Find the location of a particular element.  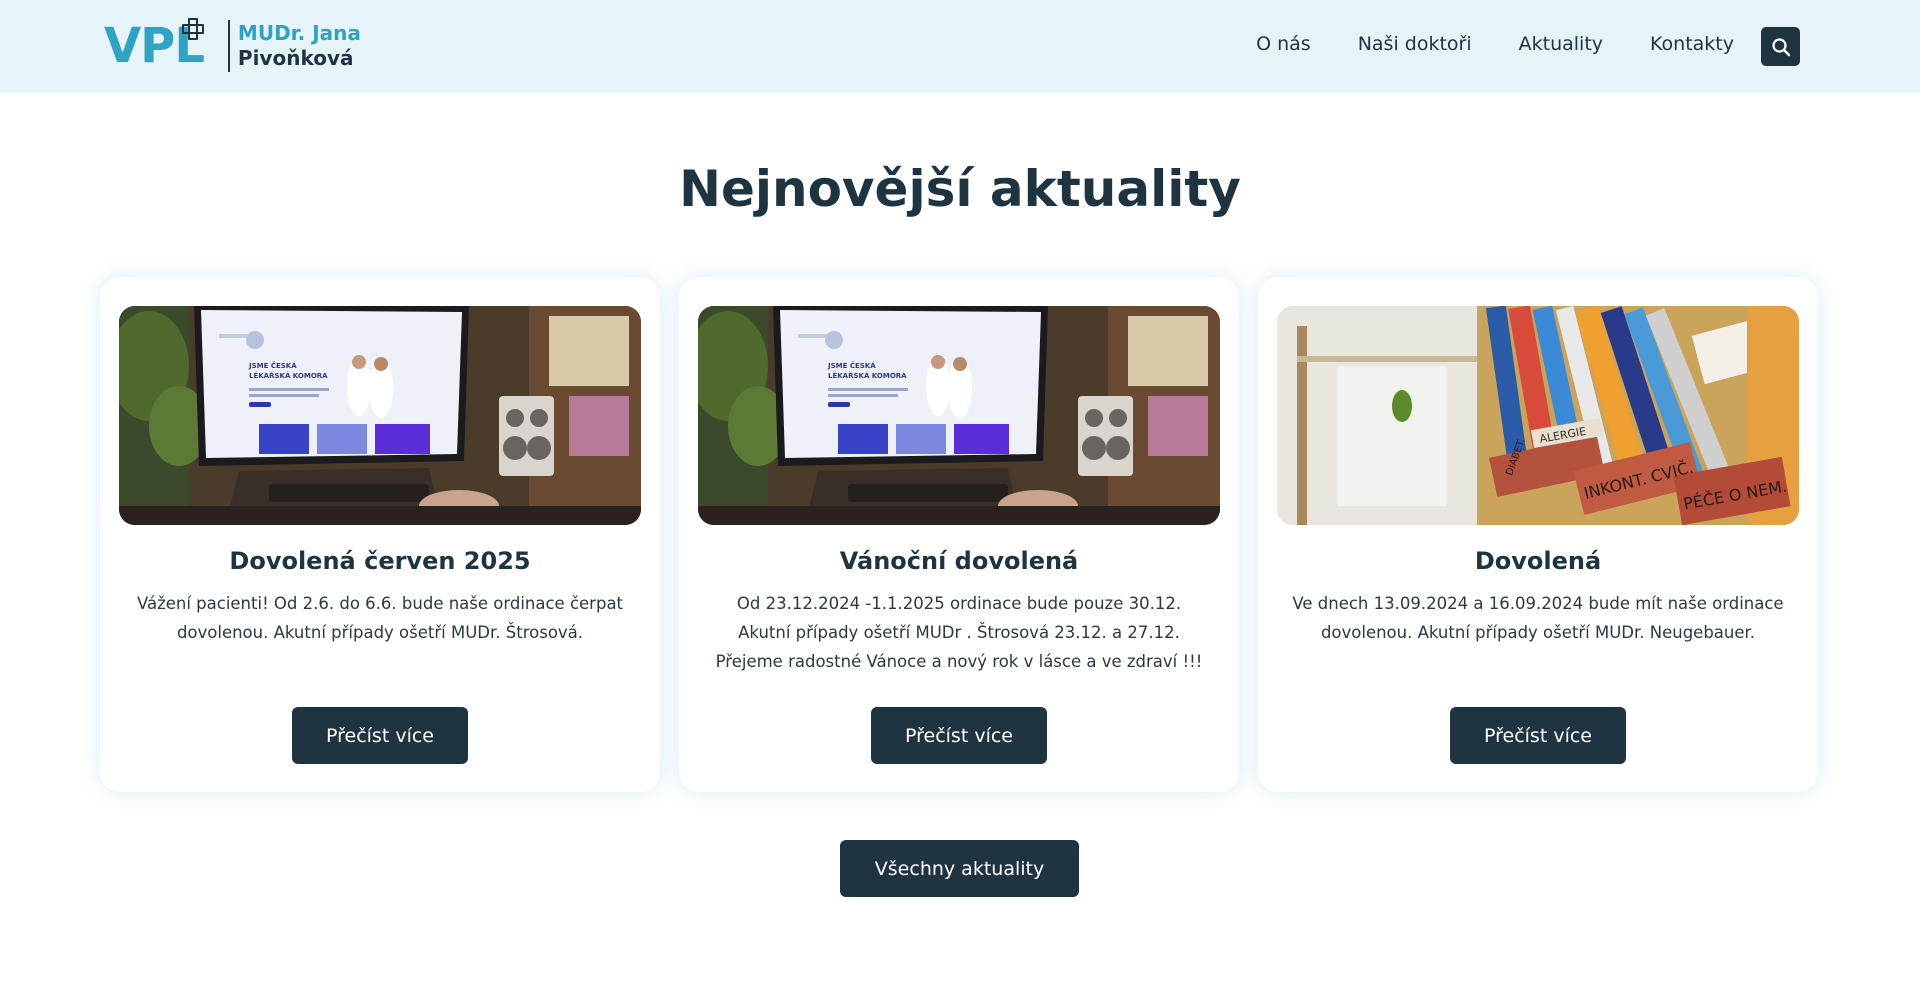

nav-nasi-doktori: Naši doktoři is located at coordinates (1415, 44).